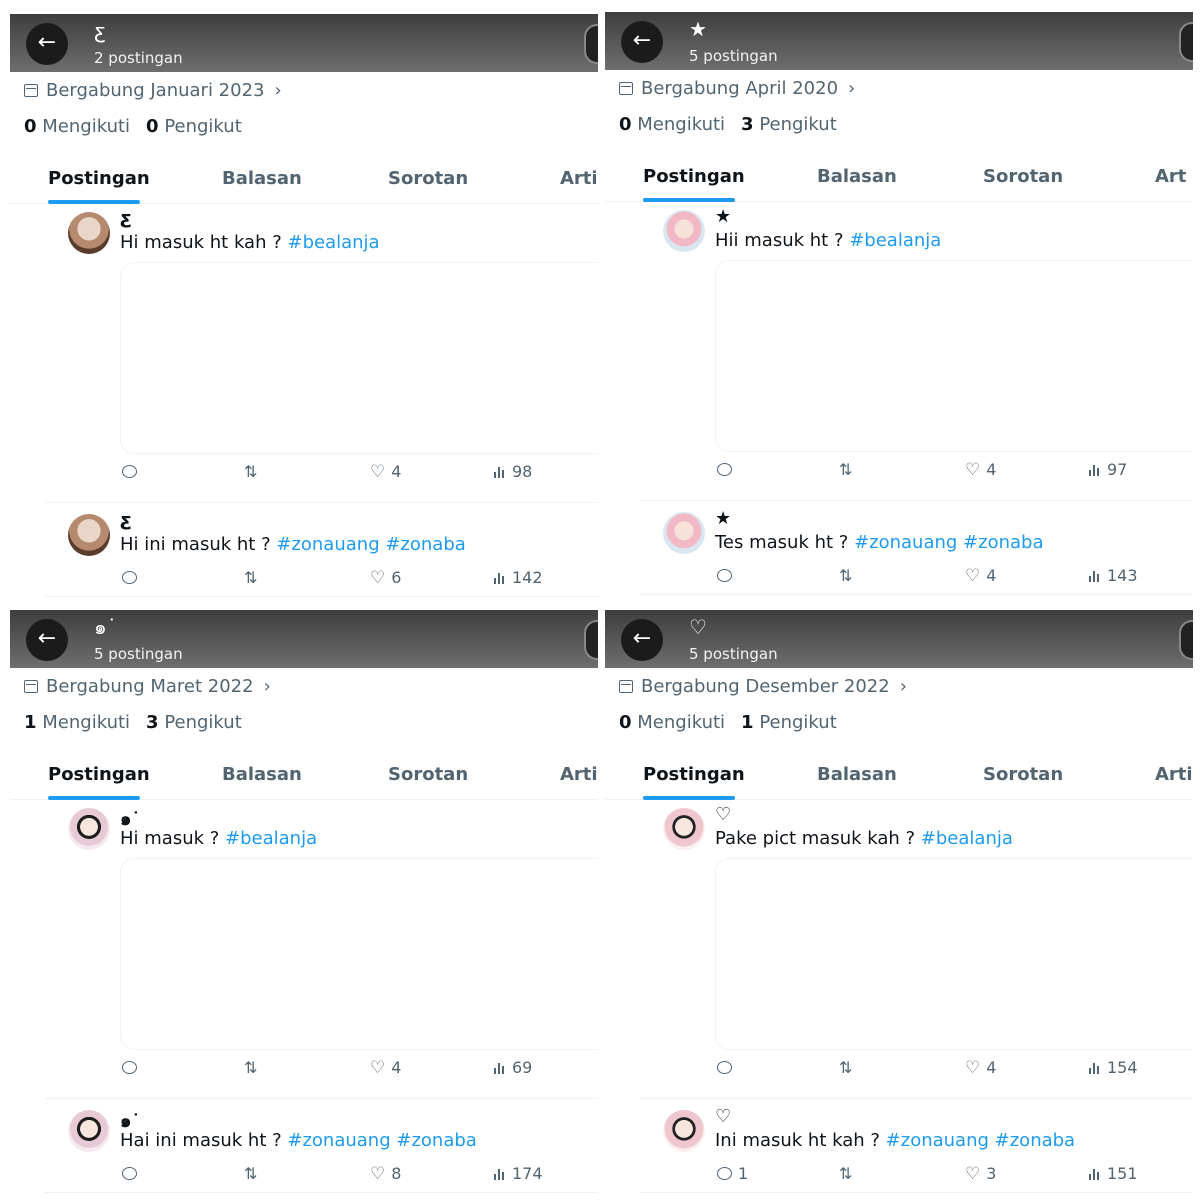 The height and width of the screenshot is (1200, 1200). I want to click on tweet-1: ๑˙ Hi masuk ? #bealanja ⇅ ♡ 4 69, so click(304, 950).